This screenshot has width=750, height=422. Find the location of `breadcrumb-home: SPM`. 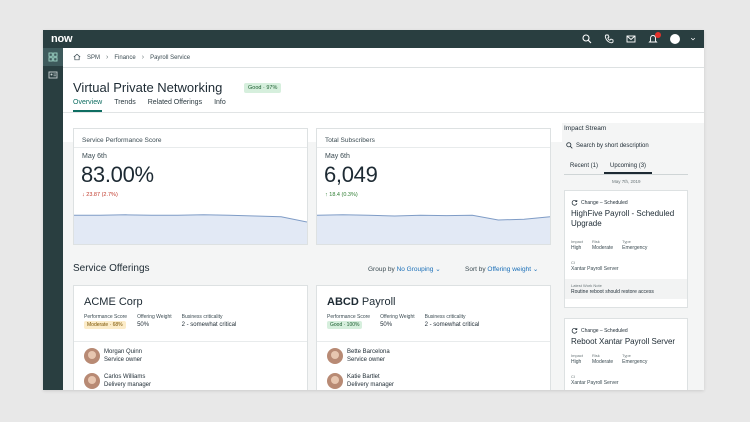

breadcrumb-home: SPM is located at coordinates (93, 58).